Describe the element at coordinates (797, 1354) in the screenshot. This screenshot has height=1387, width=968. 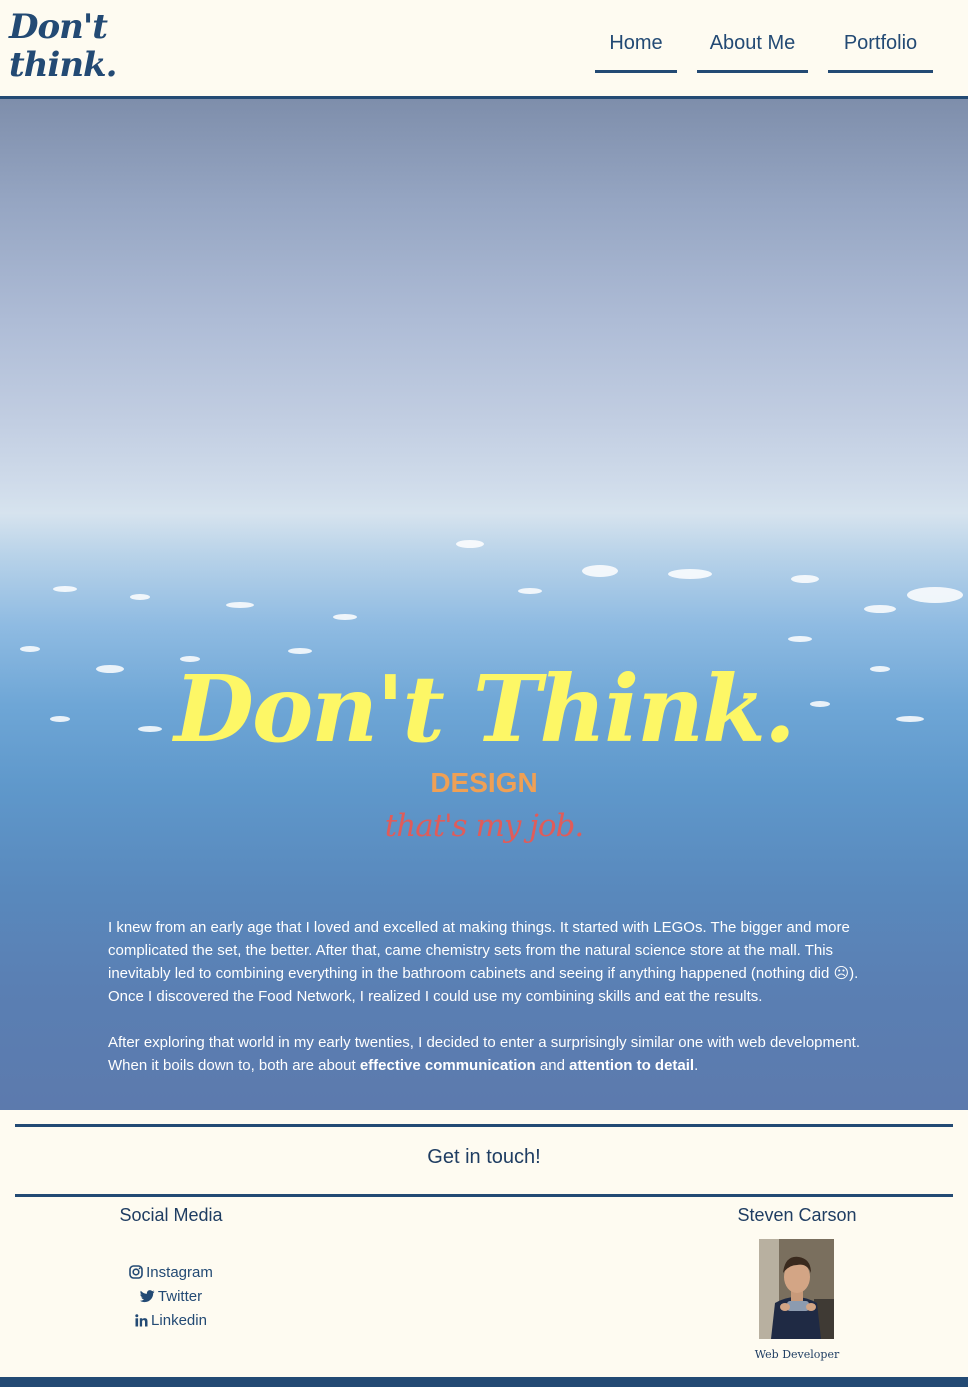
I see `profile-role: Web Developer` at that location.